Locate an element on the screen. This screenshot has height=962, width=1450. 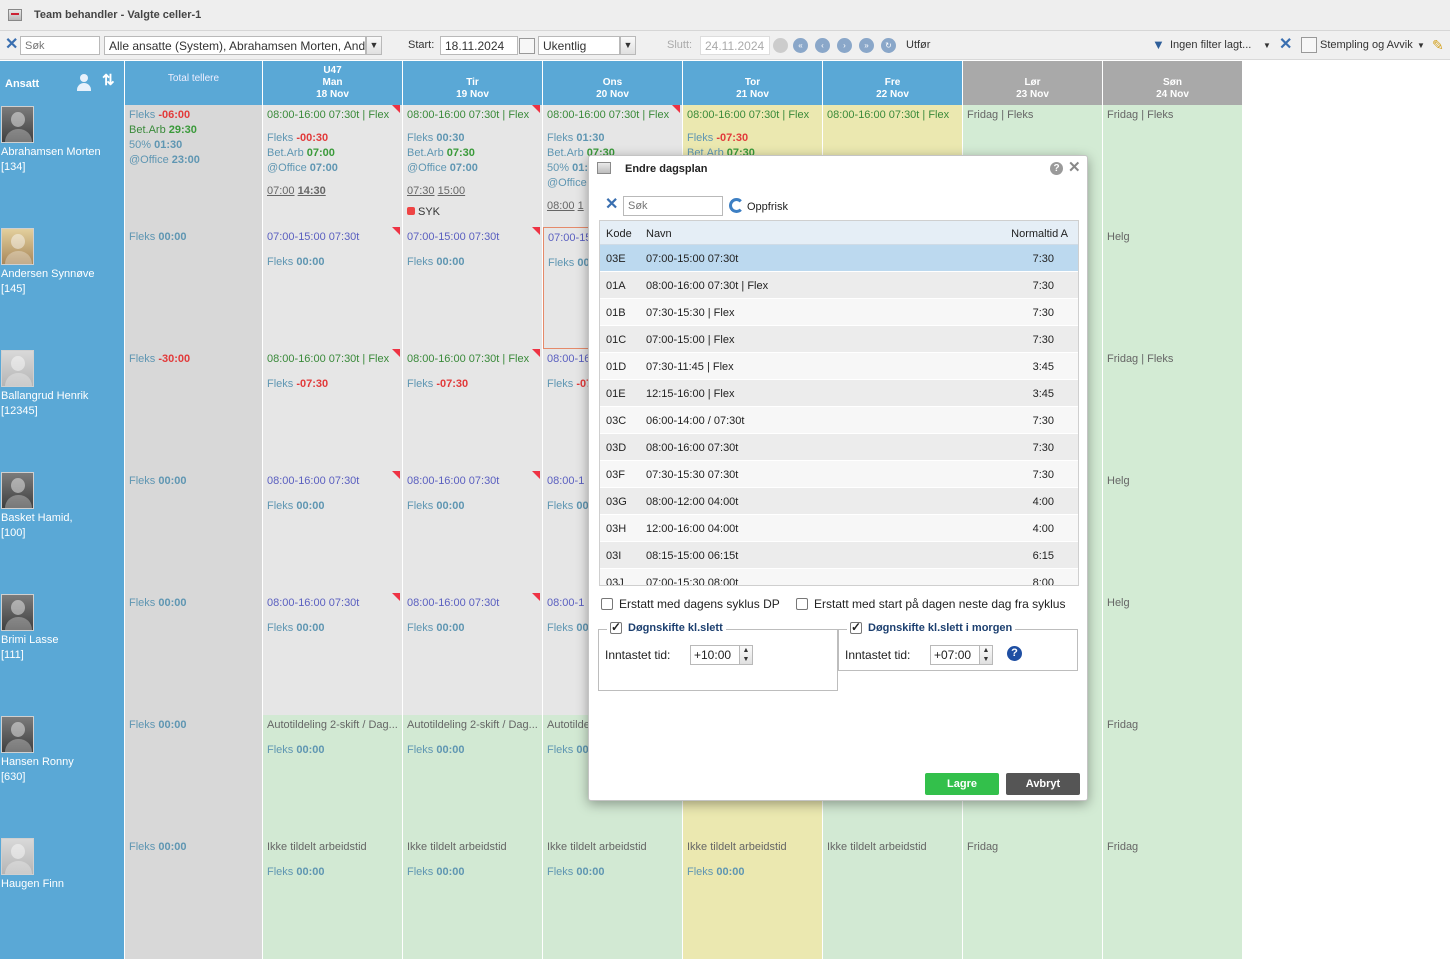
refresh-button: Oppfrisk is located at coordinates (767, 207).